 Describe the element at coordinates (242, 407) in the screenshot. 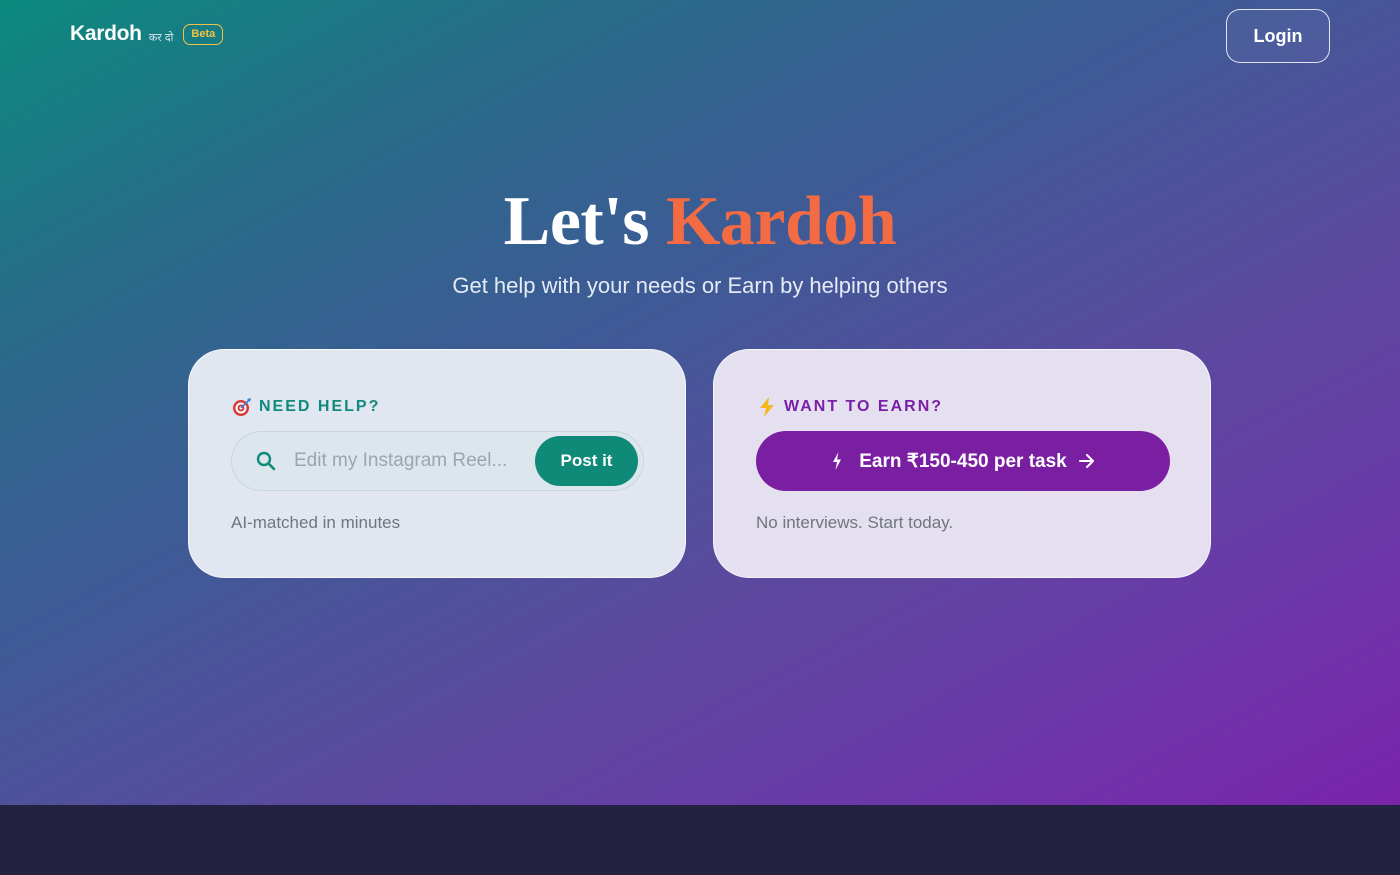

I see `target-icon` at that location.